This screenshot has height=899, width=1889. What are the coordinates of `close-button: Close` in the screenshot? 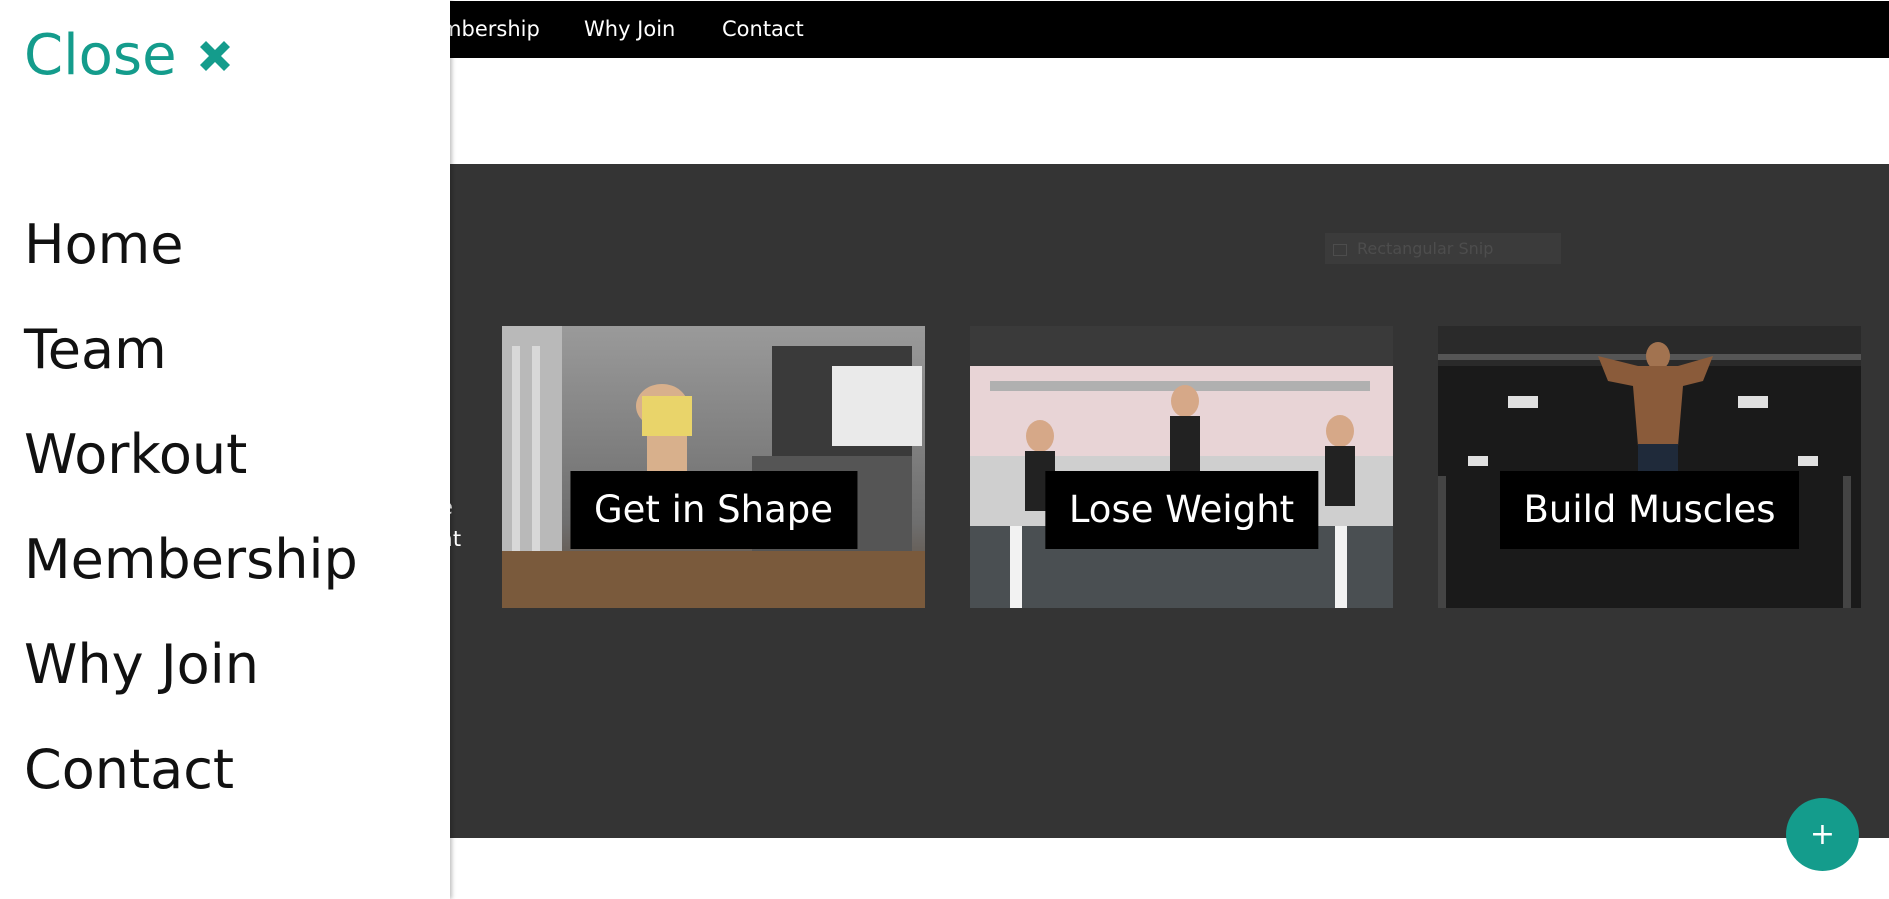 It's located at (129, 56).